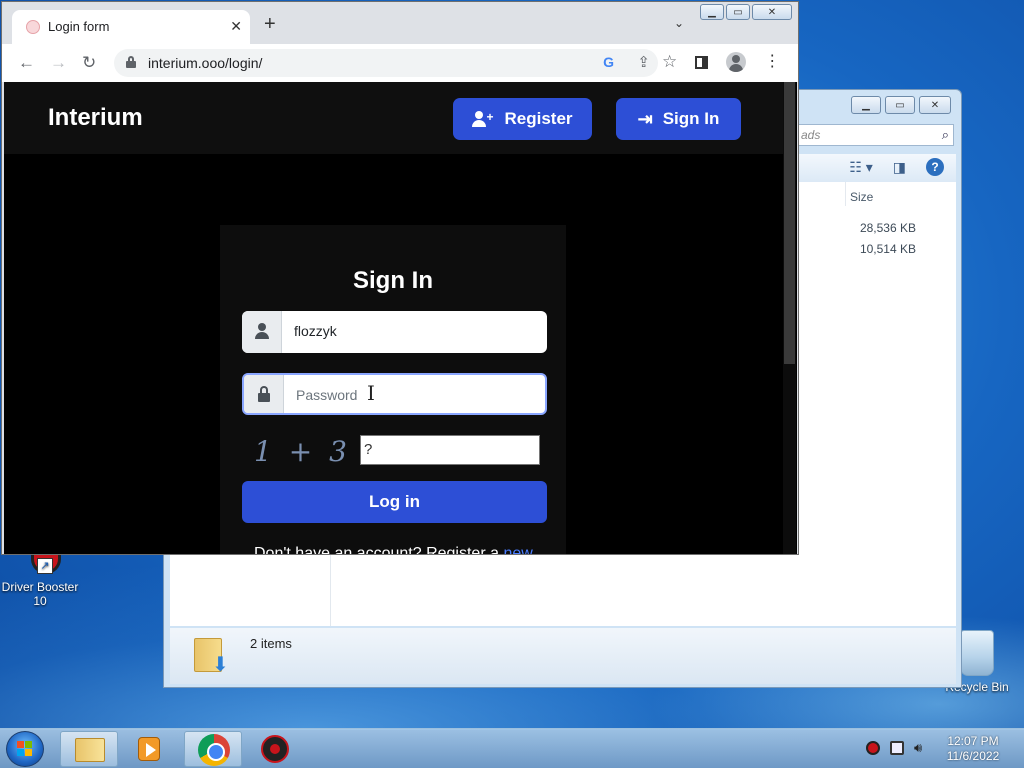 Image resolution: width=1024 pixels, height=768 pixels. I want to click on browser-maximize-button: ▭, so click(738, 12).